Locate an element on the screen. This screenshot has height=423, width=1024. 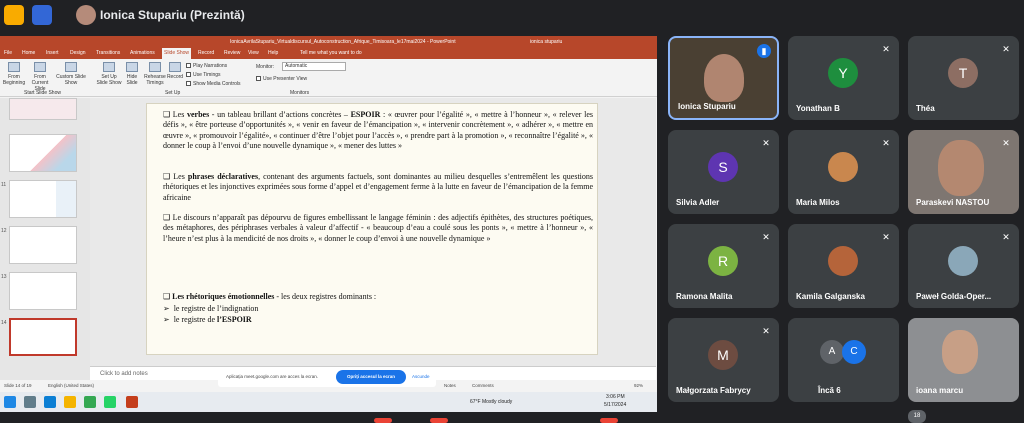
presenter-name: Ionica Stupariu (Prezintă) is located at coordinates (172, 15).